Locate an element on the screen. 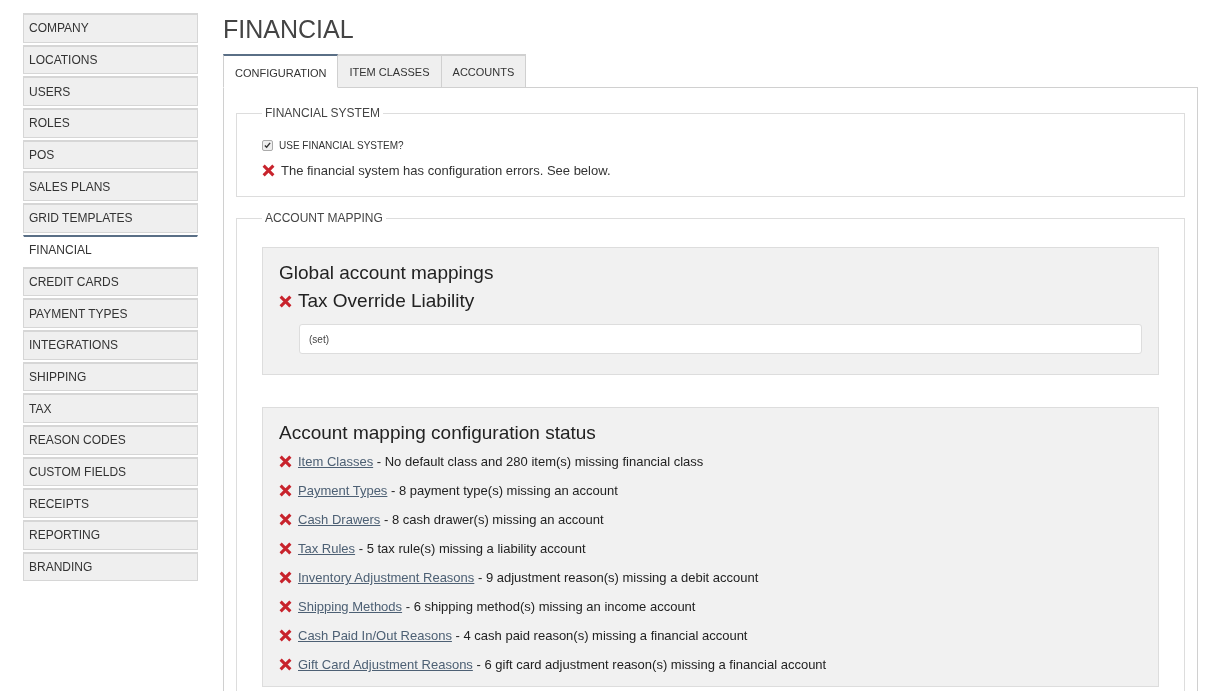  sidebar-item: LOCATIONS is located at coordinates (110, 59).